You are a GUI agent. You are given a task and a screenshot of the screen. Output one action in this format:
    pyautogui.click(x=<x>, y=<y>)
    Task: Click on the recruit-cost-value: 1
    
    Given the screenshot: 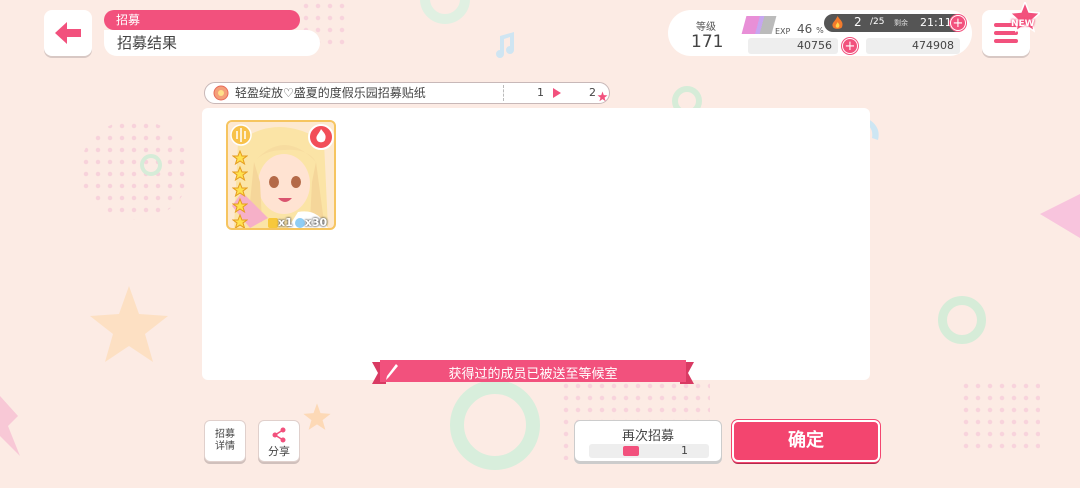 What is the action you would take?
    pyautogui.click(x=684, y=450)
    